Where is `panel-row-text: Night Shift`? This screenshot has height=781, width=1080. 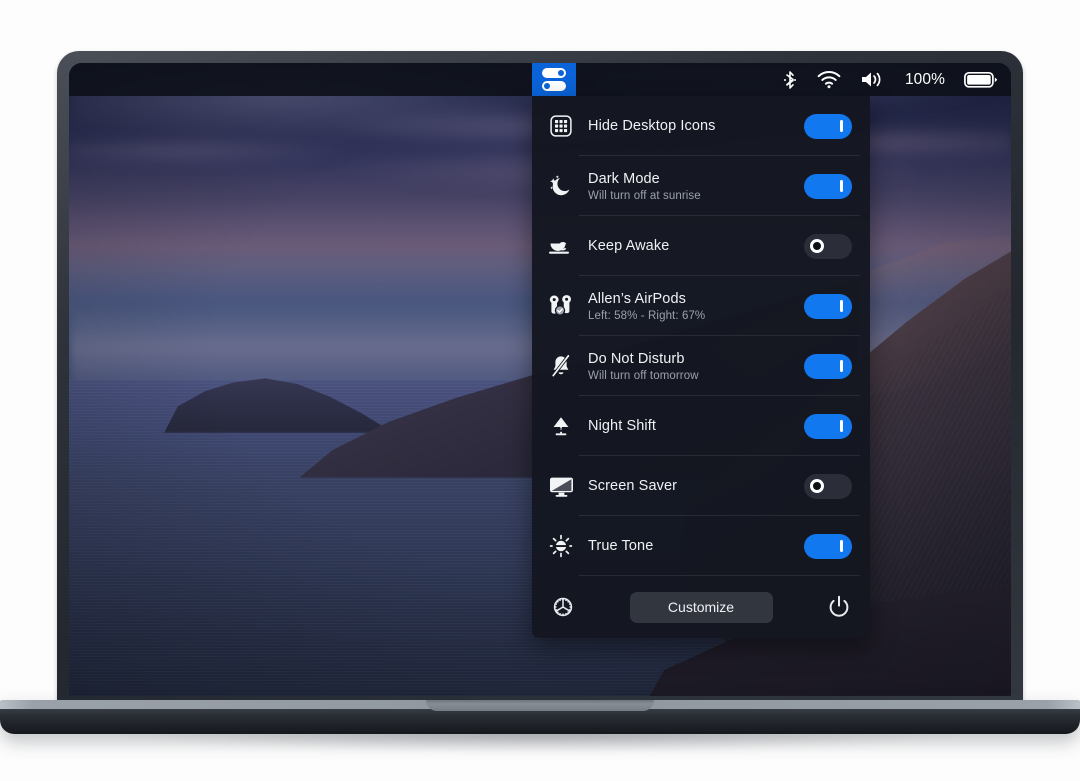
panel-row-text: Night Shift is located at coordinates (692, 426).